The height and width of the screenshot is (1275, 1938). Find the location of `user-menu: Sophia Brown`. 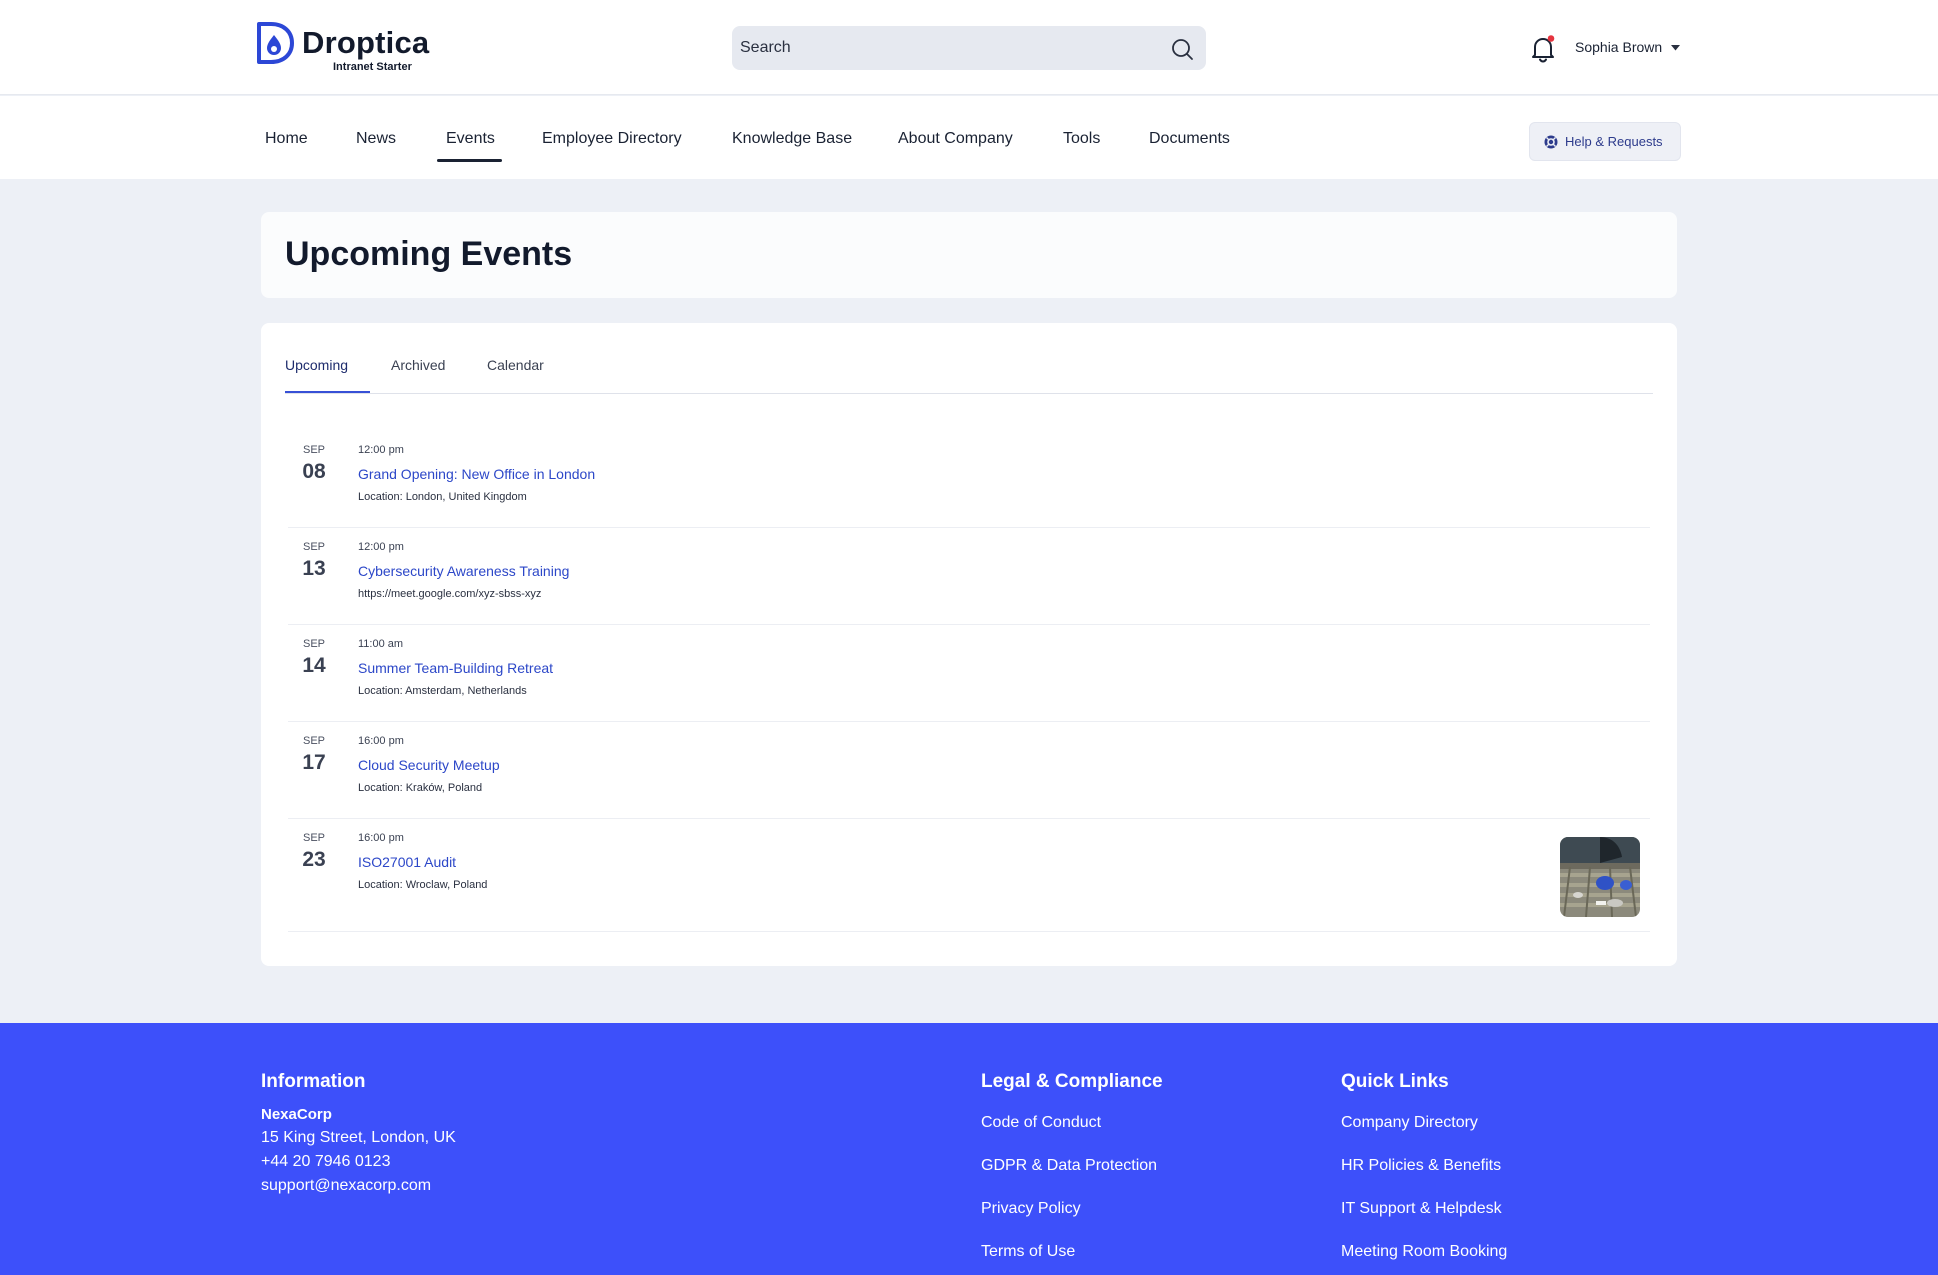

user-menu: Sophia Brown is located at coordinates (1630, 48).